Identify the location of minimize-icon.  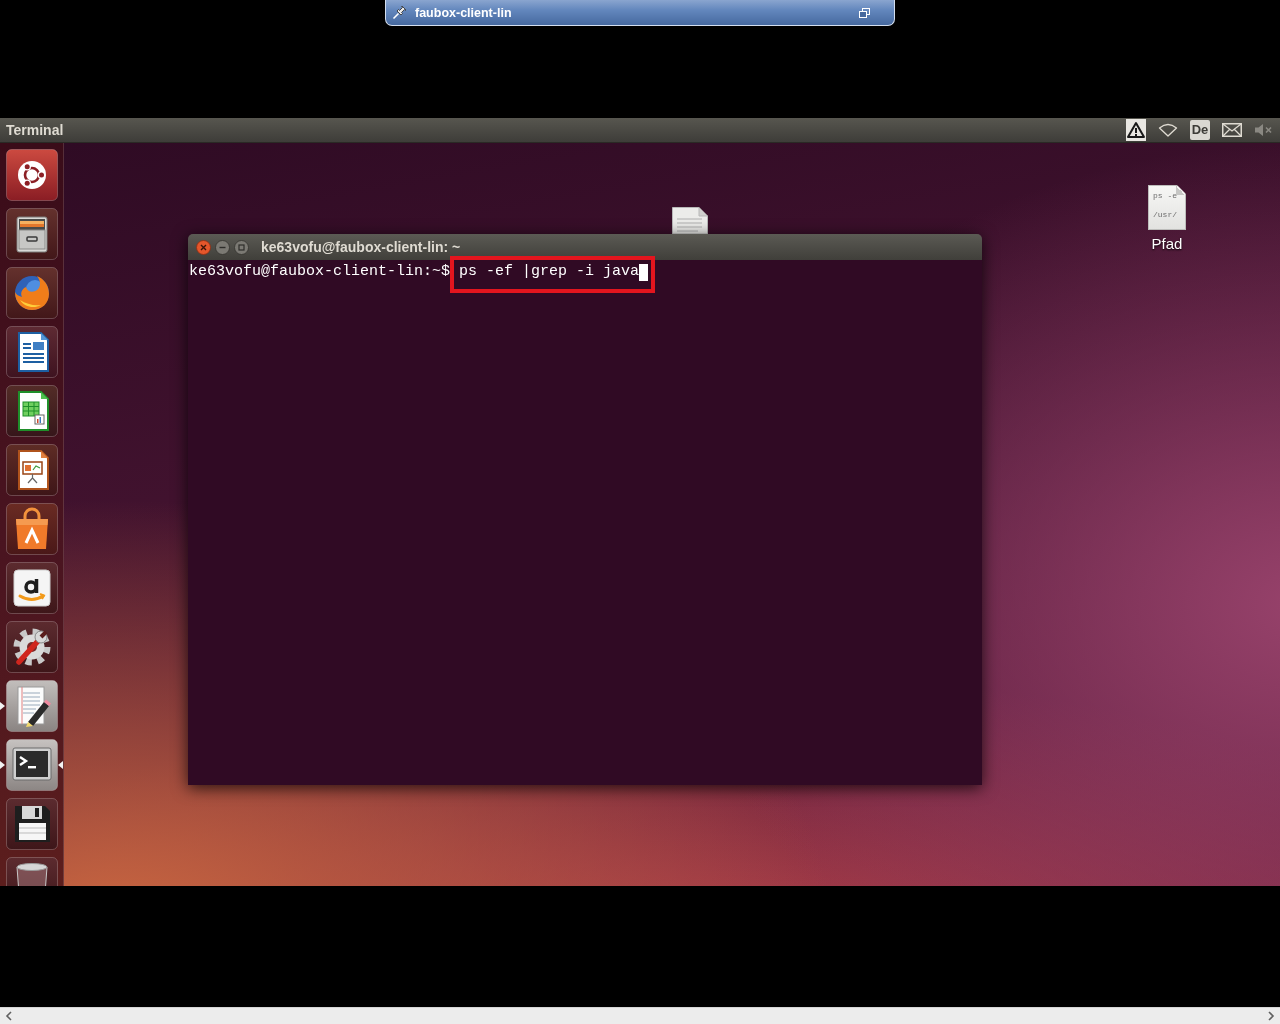
(222, 247).